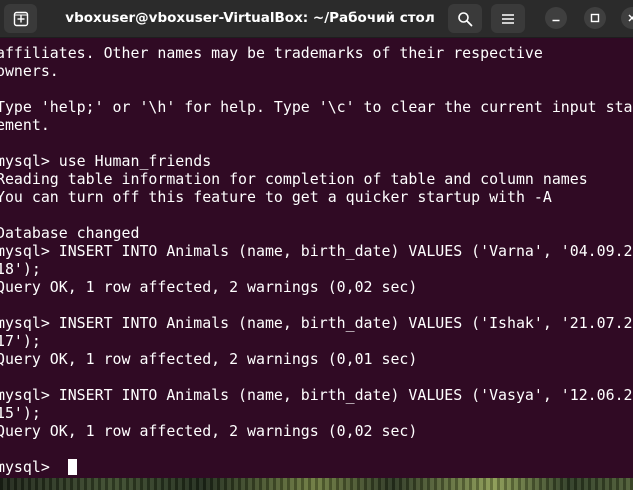 The width and height of the screenshot is (633, 490). Describe the element at coordinates (627, 18) in the screenshot. I see `close-button` at that location.